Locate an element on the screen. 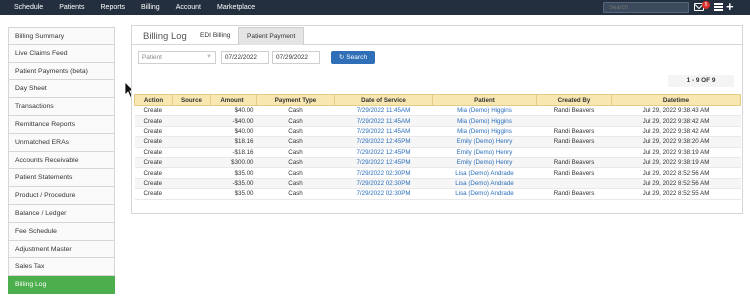 The image size is (750, 303). column-header-action: Action is located at coordinates (153, 100).